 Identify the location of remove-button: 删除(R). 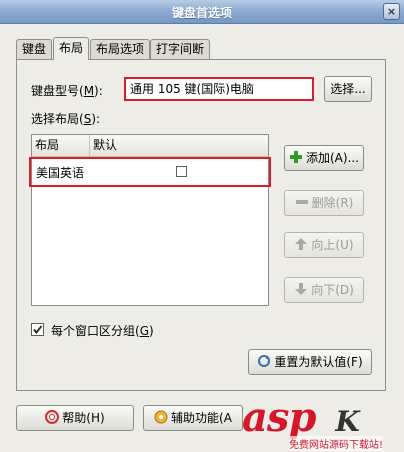
(324, 203).